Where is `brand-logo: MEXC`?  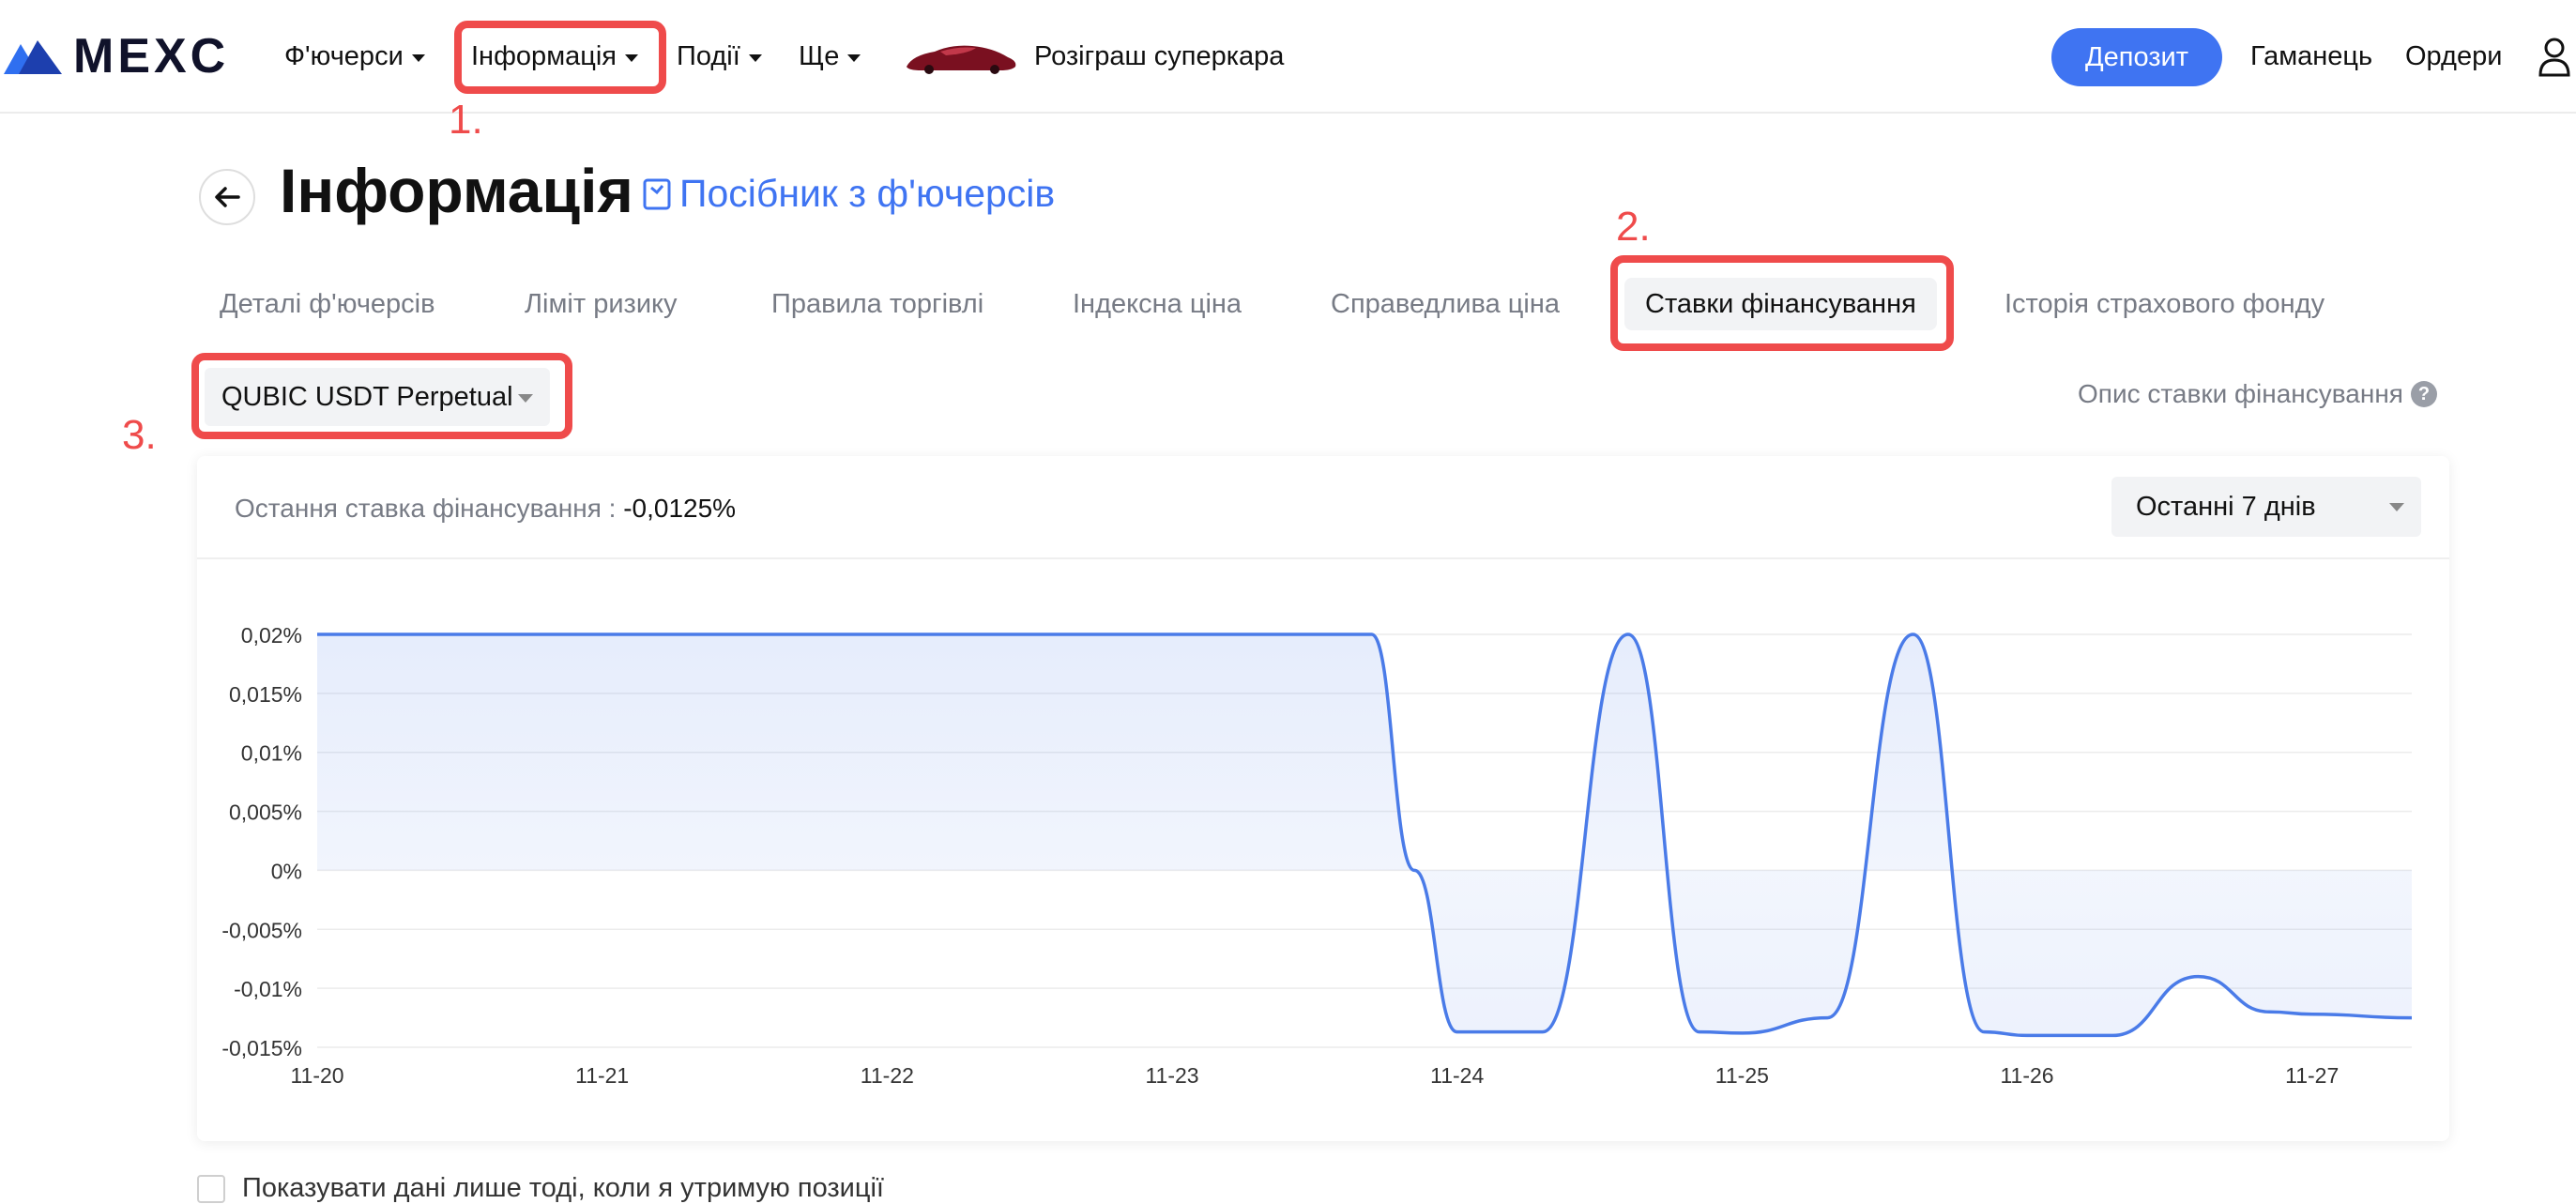 brand-logo: MEXC is located at coordinates (116, 56).